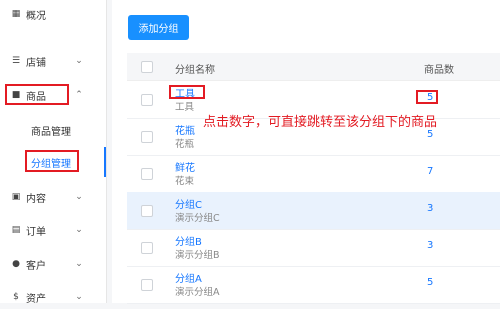 Image resolution: width=500 pixels, height=309 pixels. What do you see at coordinates (427, 97) in the screenshot?
I see `annotation-box-goods-count` at bounding box center [427, 97].